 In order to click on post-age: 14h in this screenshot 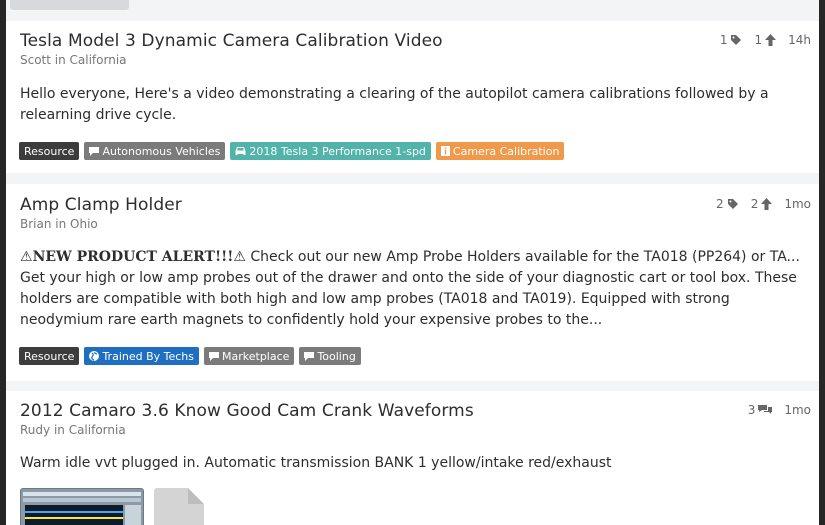, I will do `click(799, 40)`.